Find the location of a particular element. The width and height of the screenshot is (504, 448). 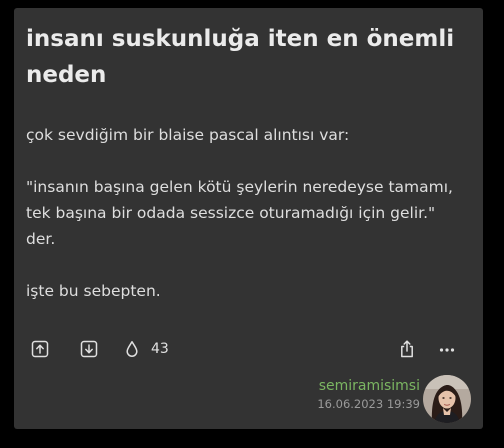

entry-title-line2: neden is located at coordinates (66, 75).